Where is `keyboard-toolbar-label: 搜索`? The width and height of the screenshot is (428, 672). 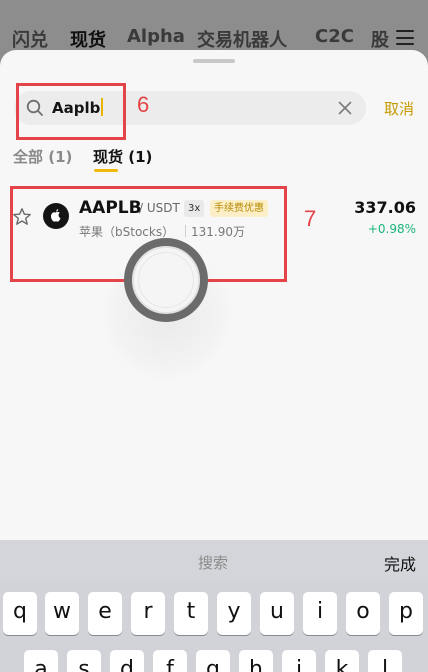
keyboard-toolbar-label: 搜索 is located at coordinates (213, 563).